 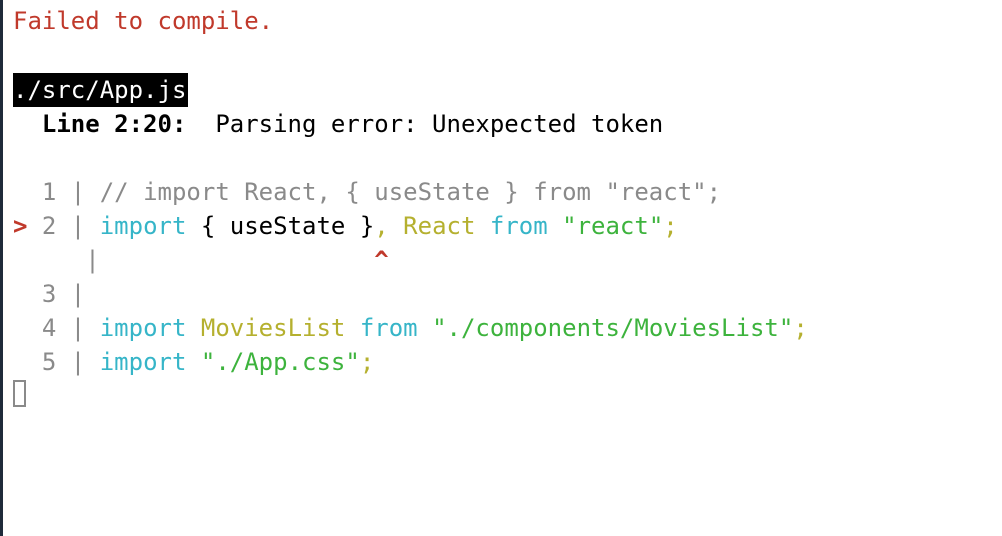 What do you see at coordinates (19, 393) in the screenshot?
I see `terminal-cursor` at bounding box center [19, 393].